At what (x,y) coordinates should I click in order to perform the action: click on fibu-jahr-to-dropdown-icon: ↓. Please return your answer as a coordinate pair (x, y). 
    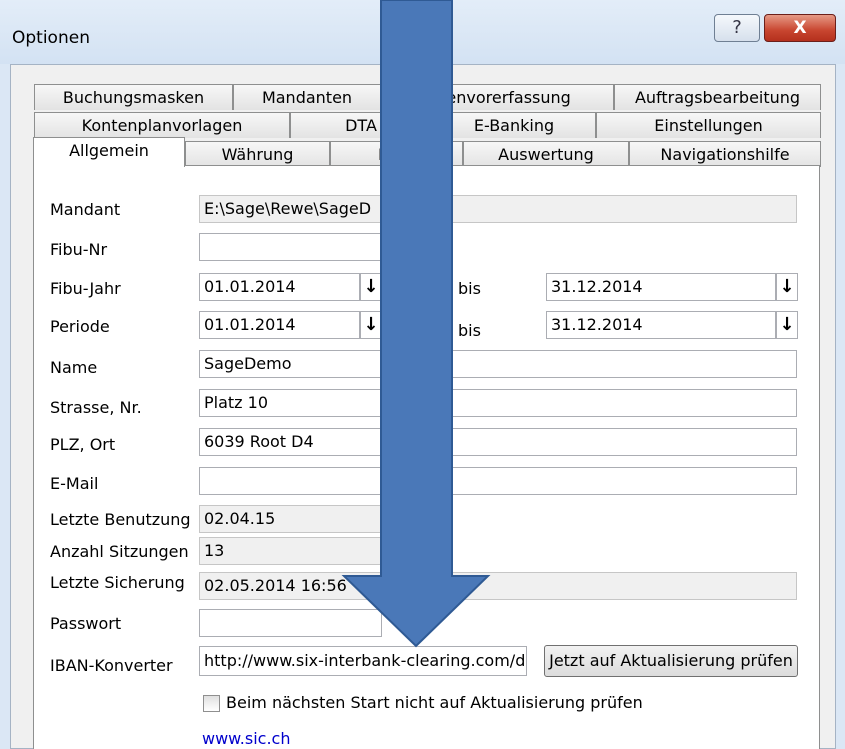
    Looking at the image, I should click on (787, 287).